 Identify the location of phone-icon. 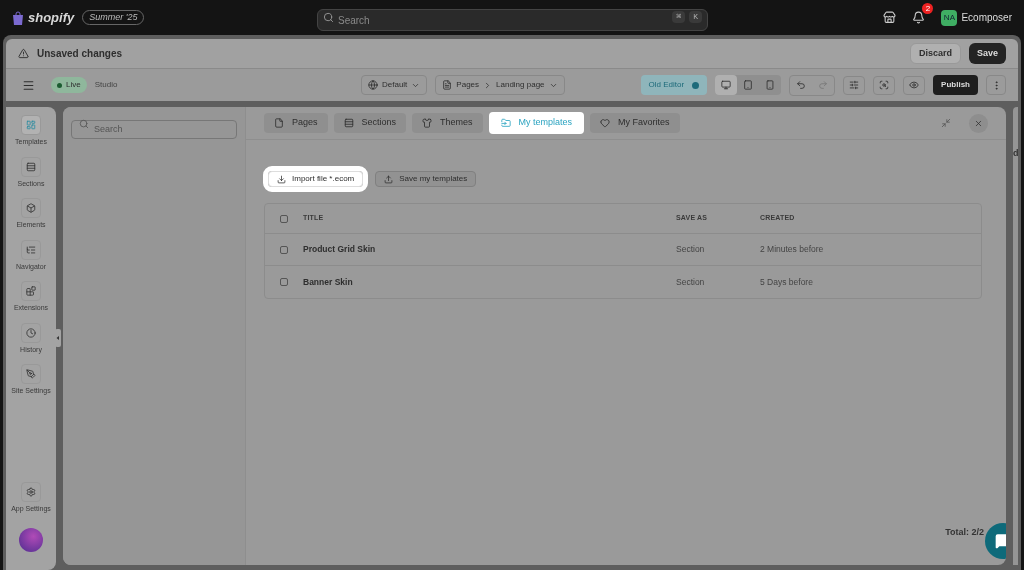
(770, 85).